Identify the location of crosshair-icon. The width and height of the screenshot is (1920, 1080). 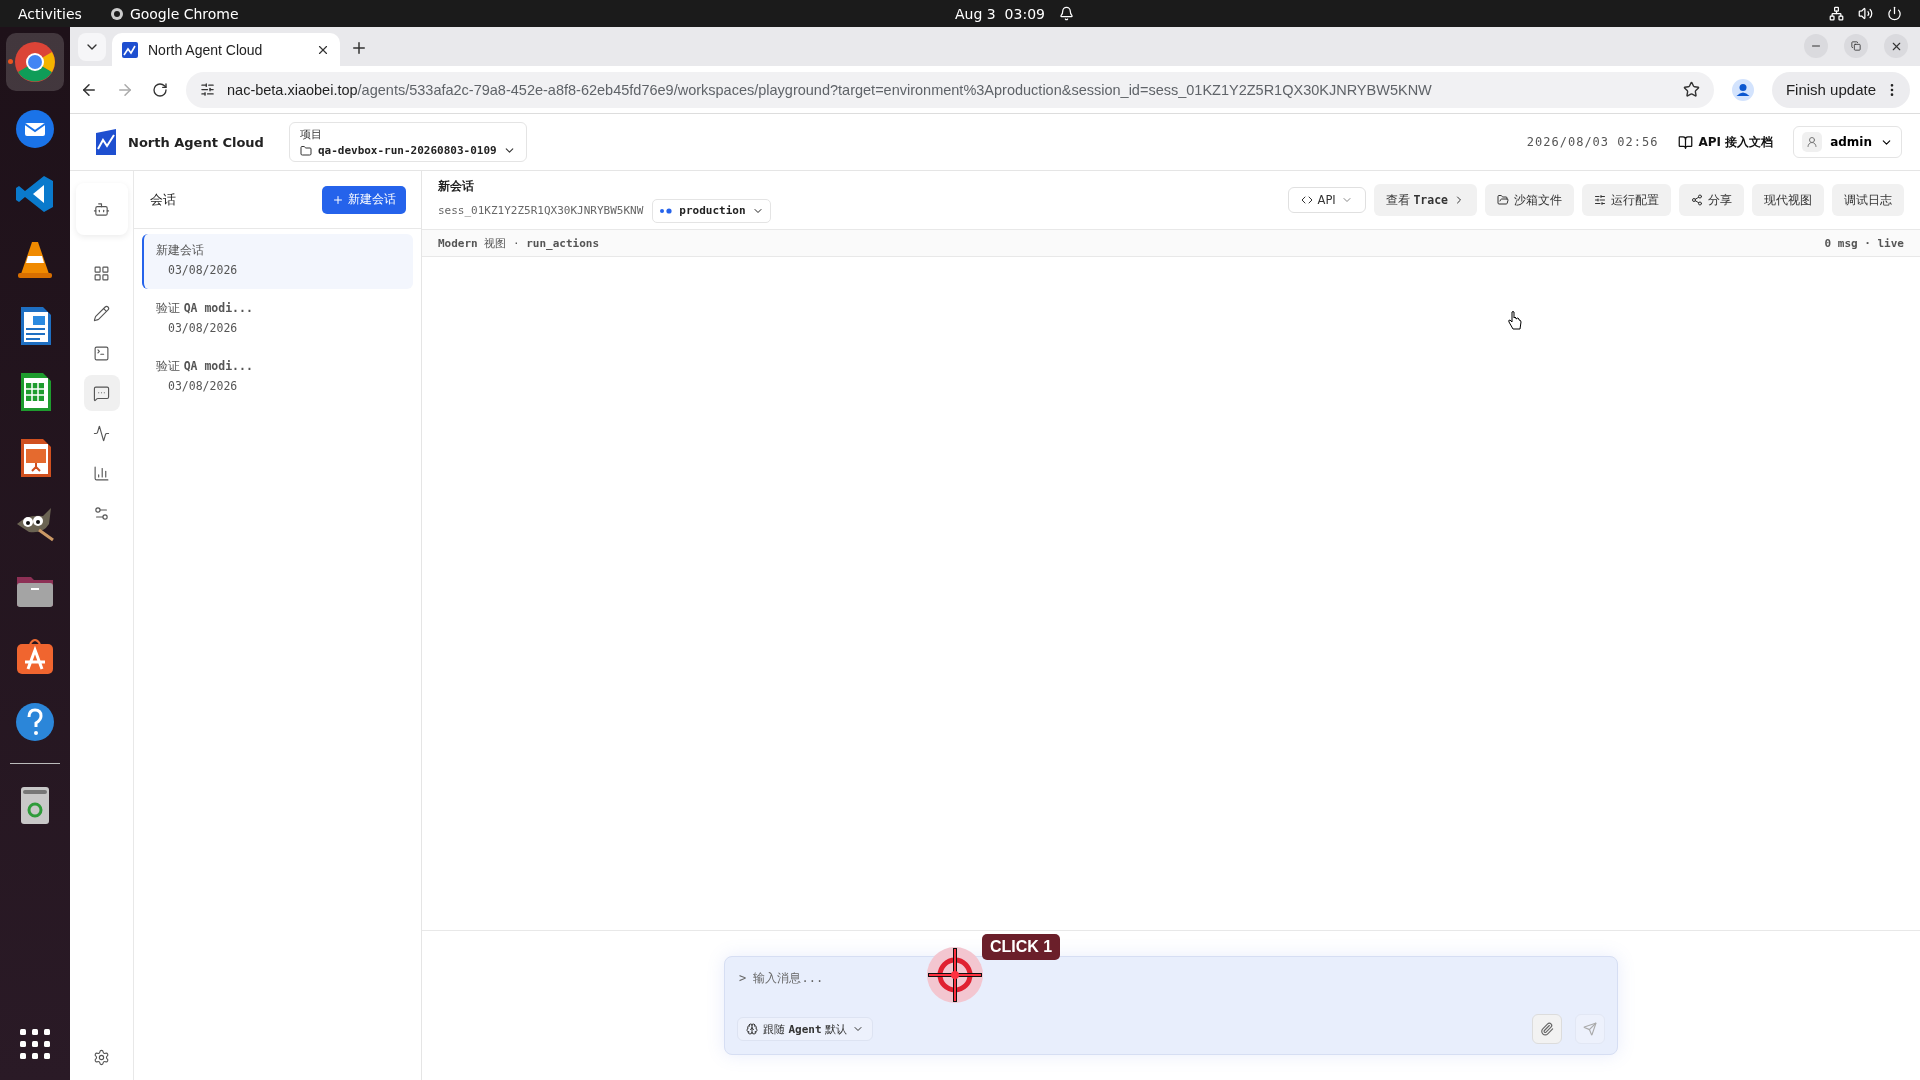
(955, 975).